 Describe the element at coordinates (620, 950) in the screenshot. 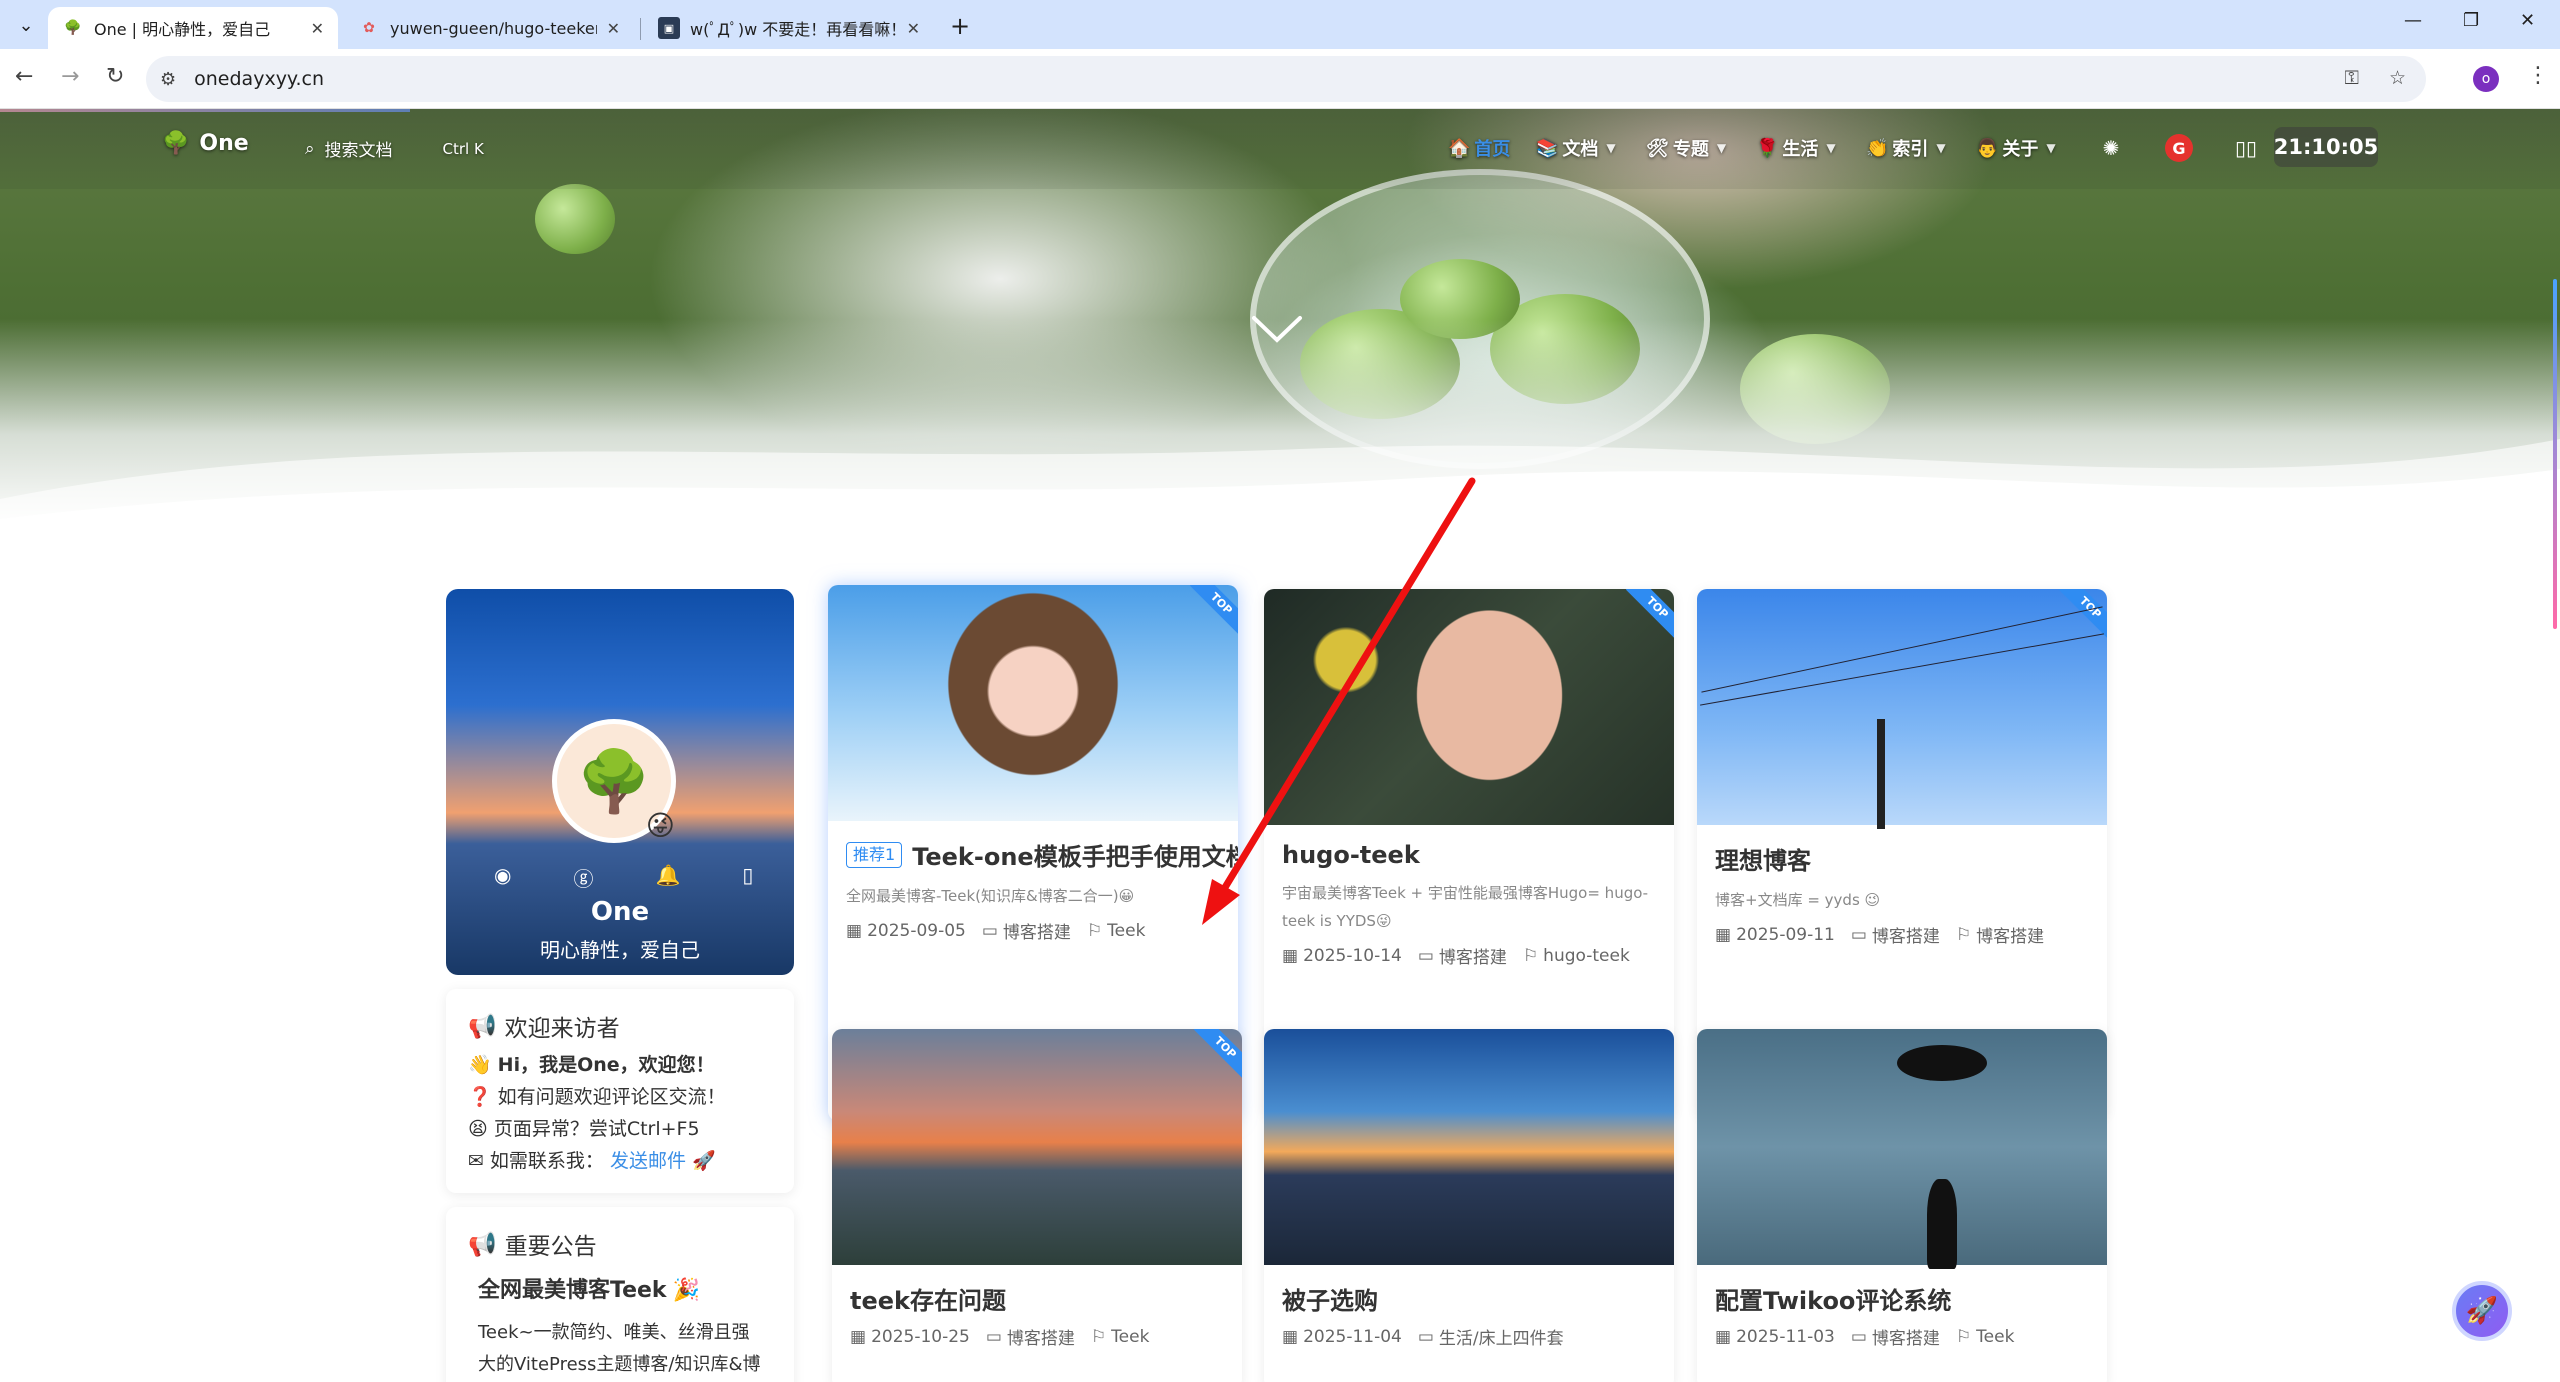

I see `profile-motto: 明心静性，爱自己` at that location.